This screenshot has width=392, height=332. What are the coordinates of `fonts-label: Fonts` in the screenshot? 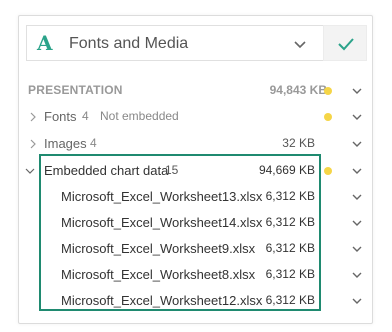 It's located at (60, 116).